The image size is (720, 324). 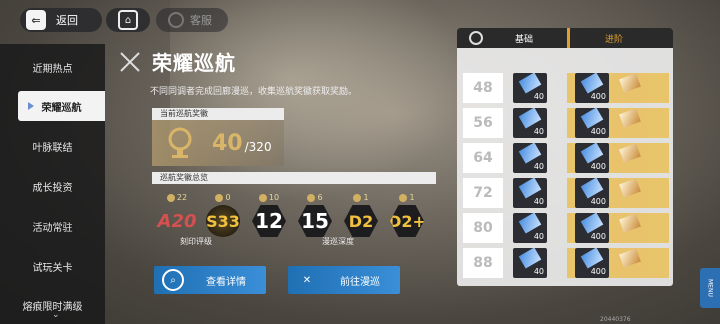 I want to click on divider, so click(x=568, y=38).